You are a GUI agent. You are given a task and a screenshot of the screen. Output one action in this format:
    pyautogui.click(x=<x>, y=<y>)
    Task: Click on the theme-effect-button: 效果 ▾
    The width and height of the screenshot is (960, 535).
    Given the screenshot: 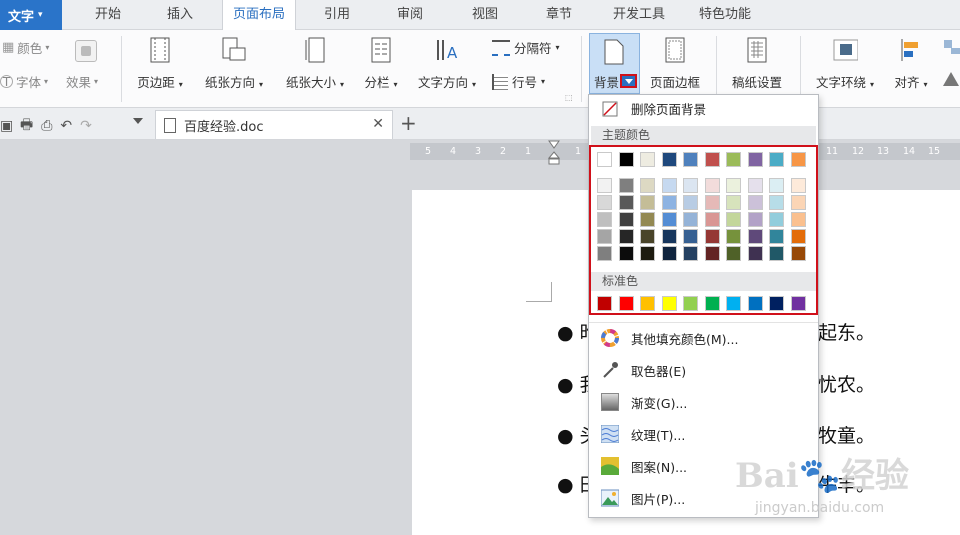 What is the action you would take?
    pyautogui.click(x=82, y=81)
    